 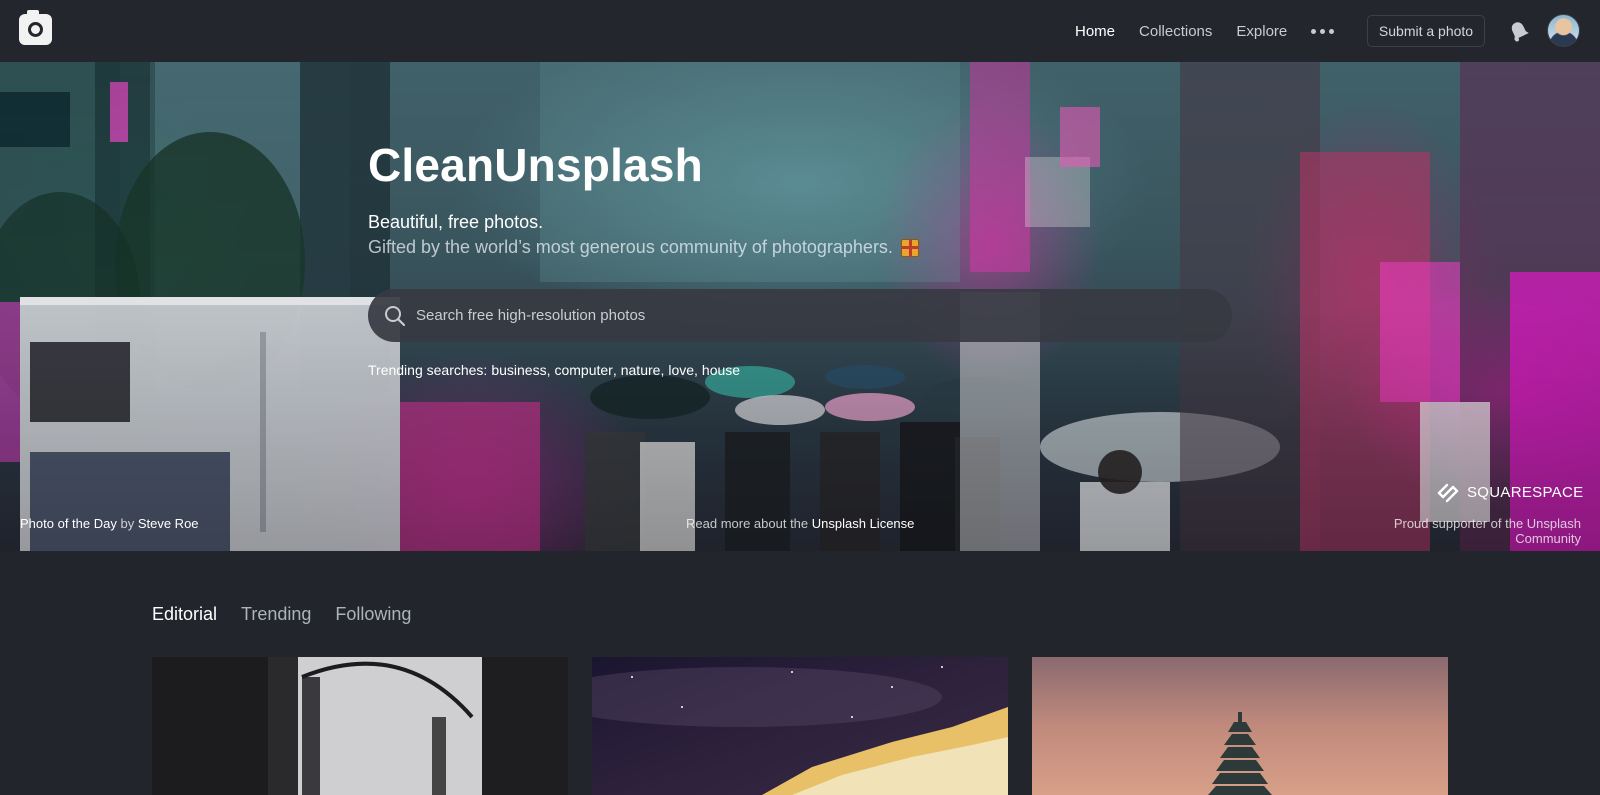 What do you see at coordinates (184, 614) in the screenshot?
I see `tab-editorial: Editorial` at bounding box center [184, 614].